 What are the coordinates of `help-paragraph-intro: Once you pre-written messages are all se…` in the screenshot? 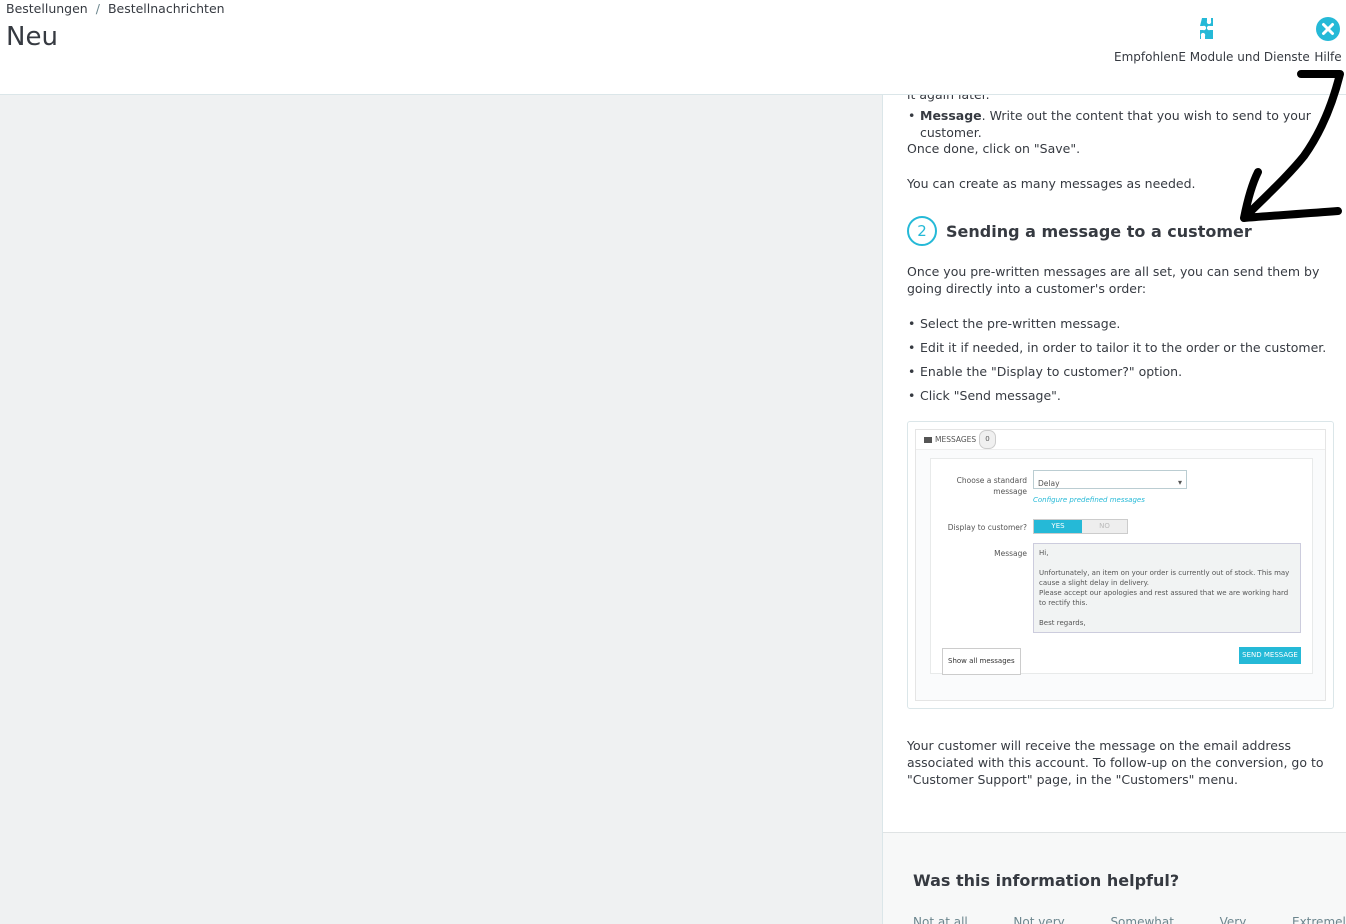 It's located at (1113, 280).